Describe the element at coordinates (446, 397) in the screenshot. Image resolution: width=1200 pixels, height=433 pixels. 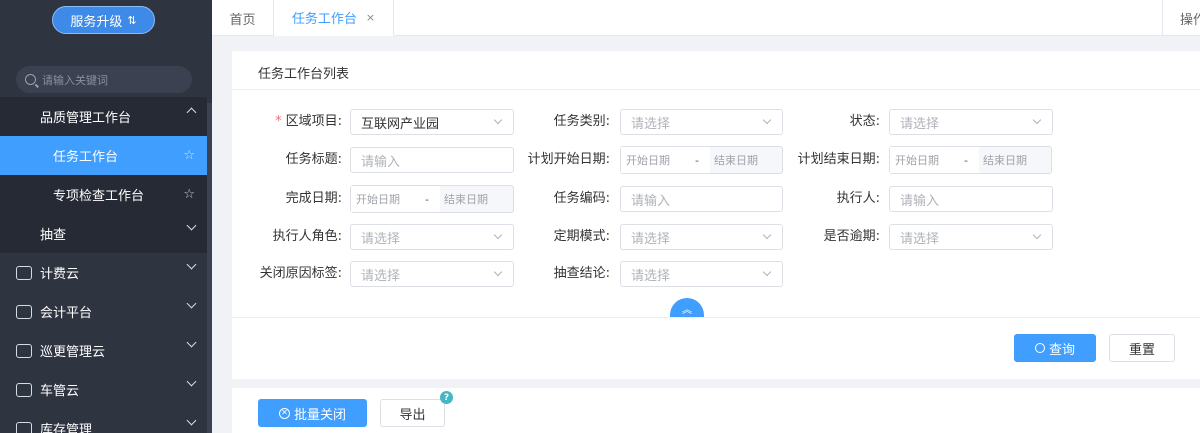
I see `help-icon: ?` at that location.